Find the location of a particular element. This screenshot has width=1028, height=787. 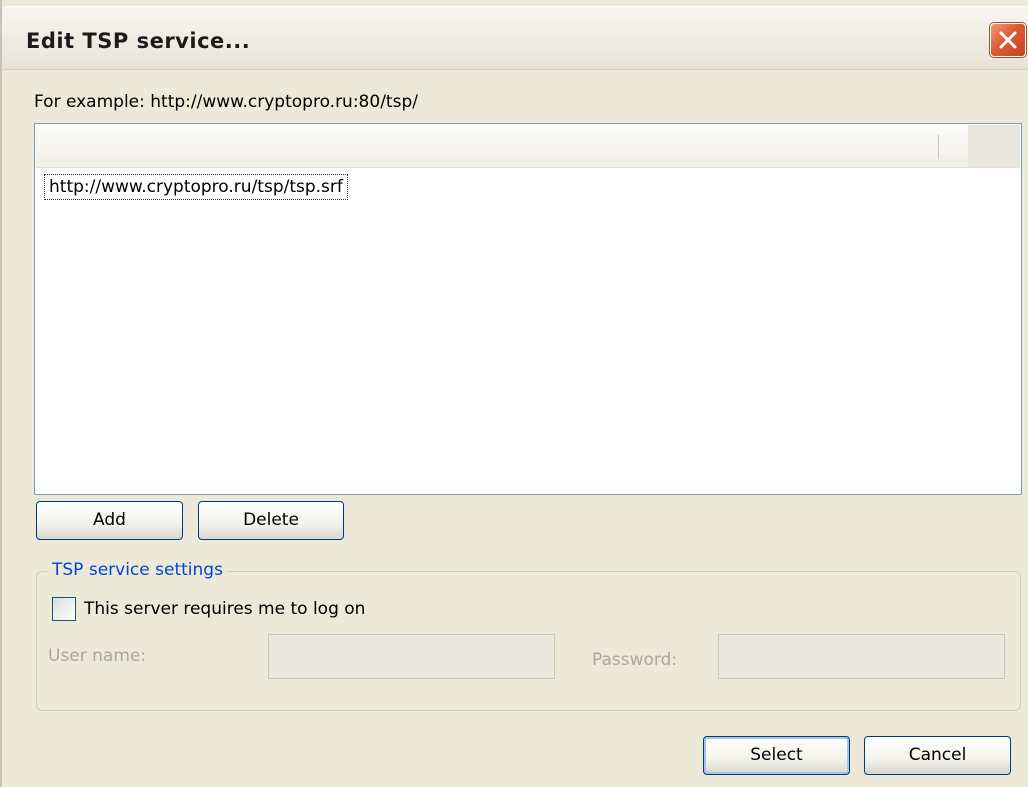

password-field is located at coordinates (861, 656).